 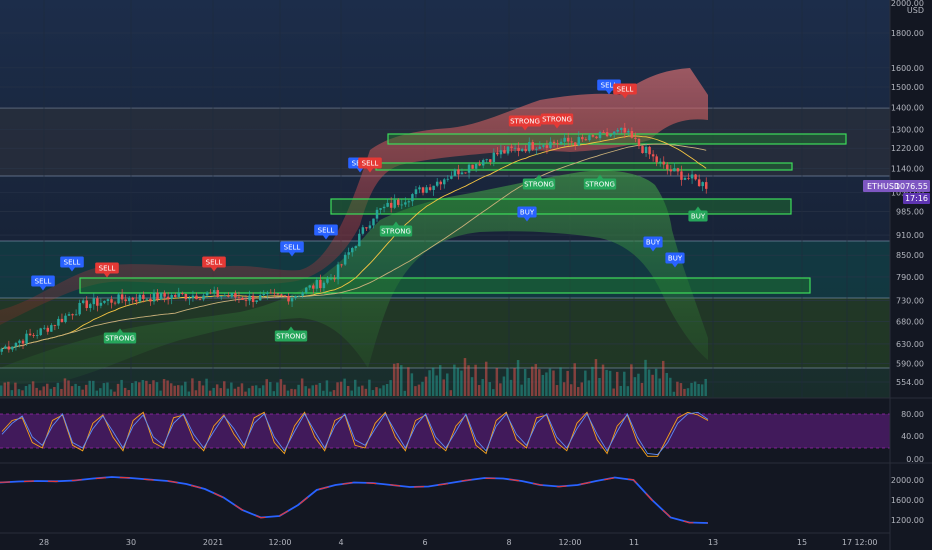 What do you see at coordinates (713, 542) in the screenshot?
I see `time-tick-label: 13` at bounding box center [713, 542].